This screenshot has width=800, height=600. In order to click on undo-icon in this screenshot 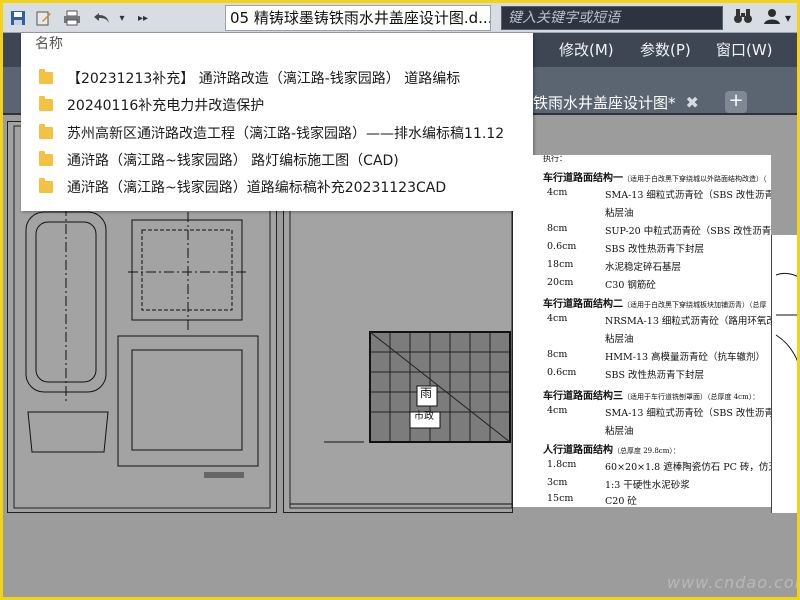, I will do `click(102, 18)`.